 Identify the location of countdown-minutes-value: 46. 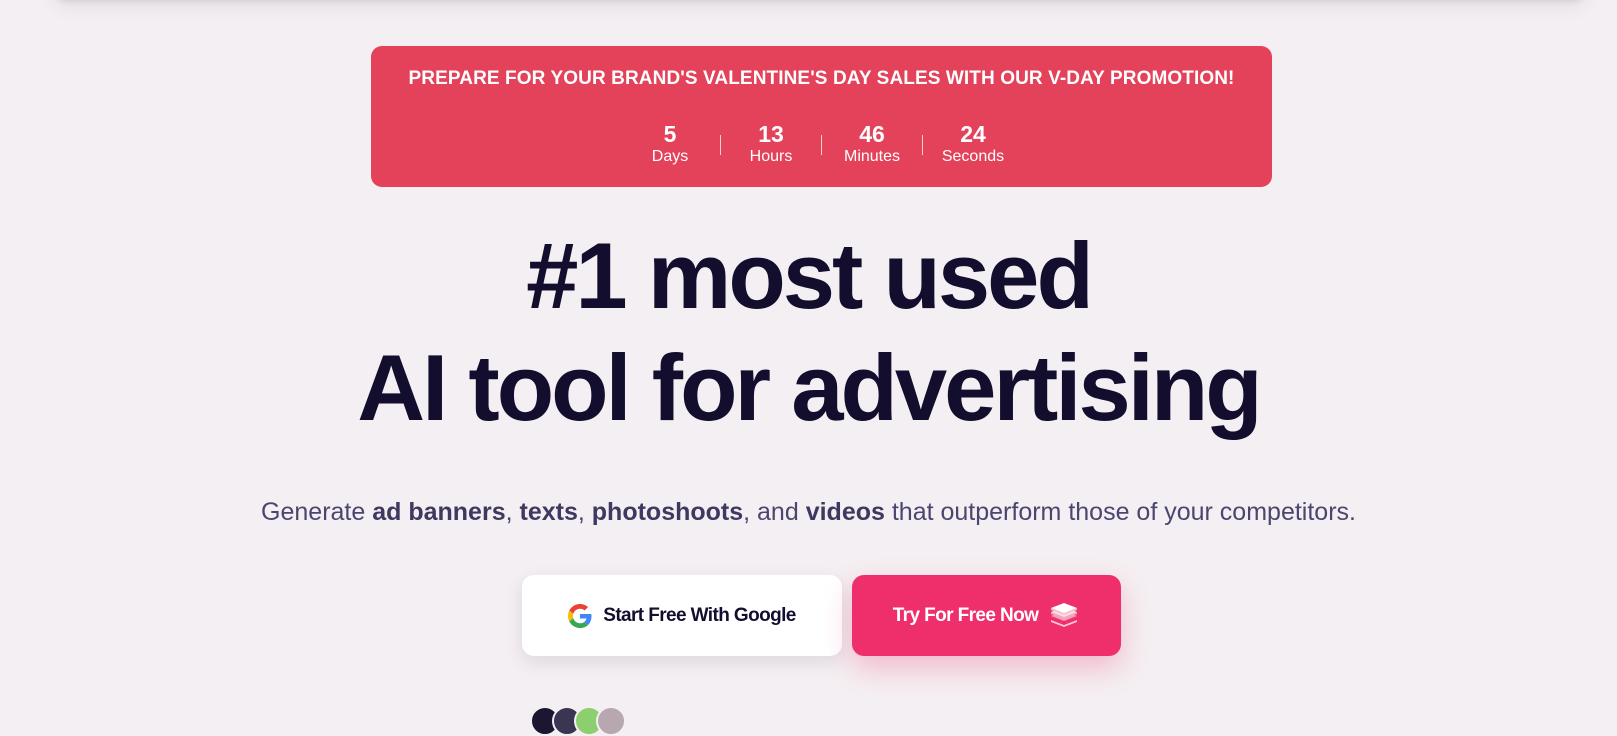
(872, 134).